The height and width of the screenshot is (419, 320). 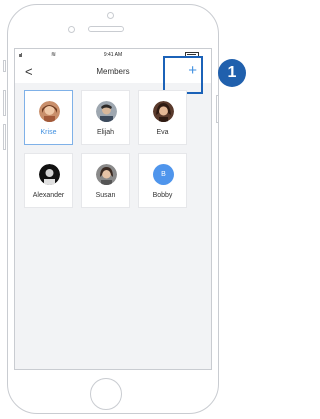 I want to click on member-card-susan: Susan, so click(x=105, y=180).